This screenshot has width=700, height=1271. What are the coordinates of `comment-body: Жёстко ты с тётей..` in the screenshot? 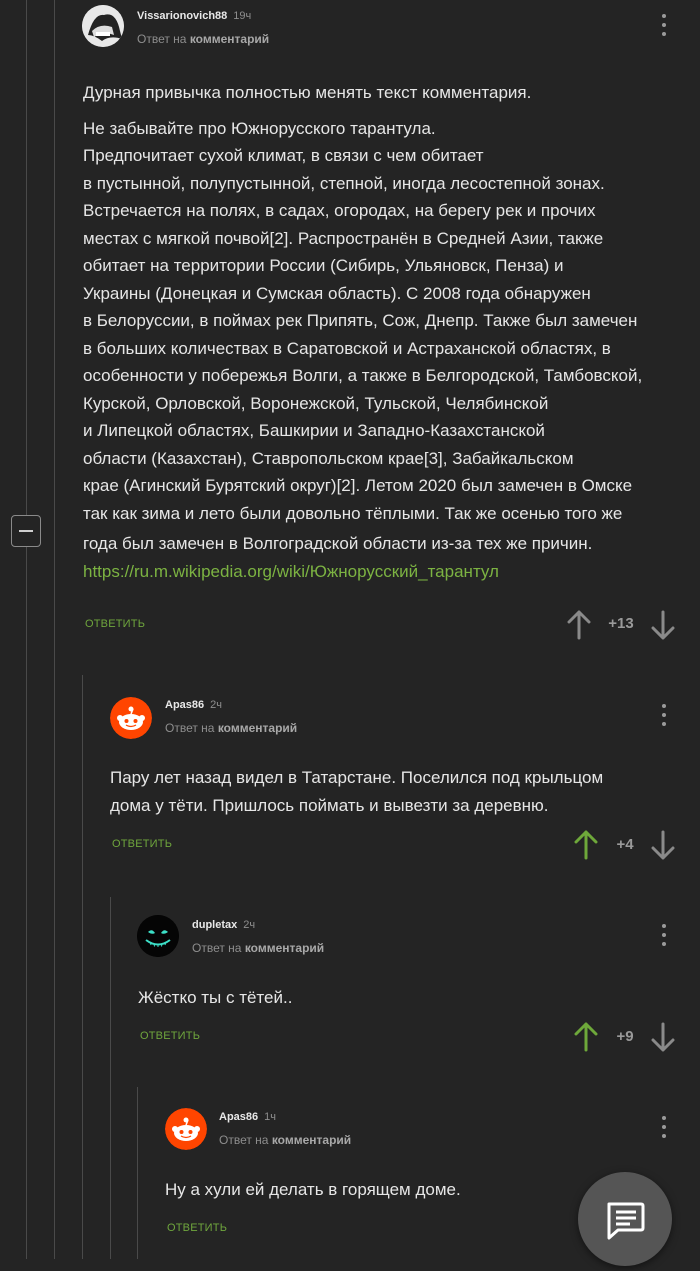 It's located at (215, 997).